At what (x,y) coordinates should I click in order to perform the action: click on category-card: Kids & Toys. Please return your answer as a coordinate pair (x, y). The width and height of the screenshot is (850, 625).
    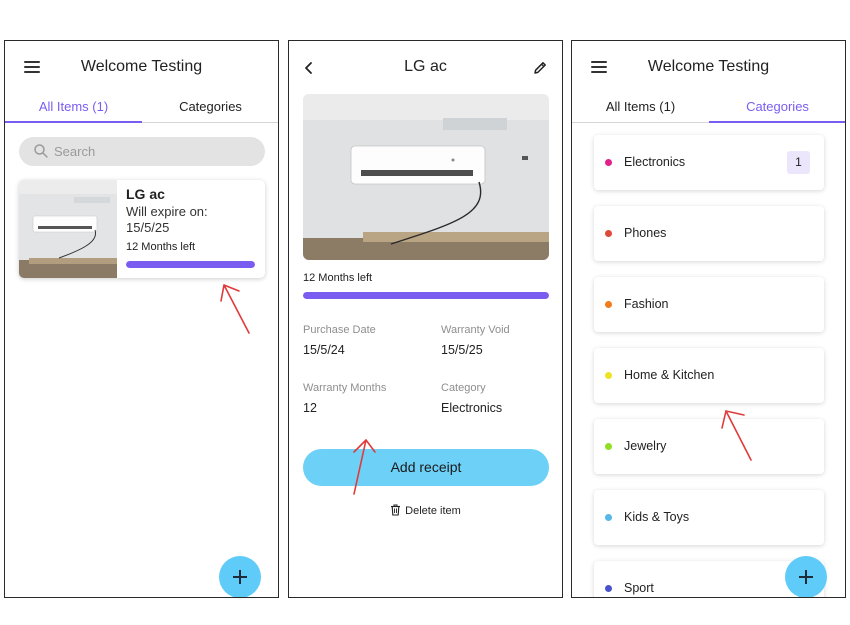
    Looking at the image, I should click on (709, 517).